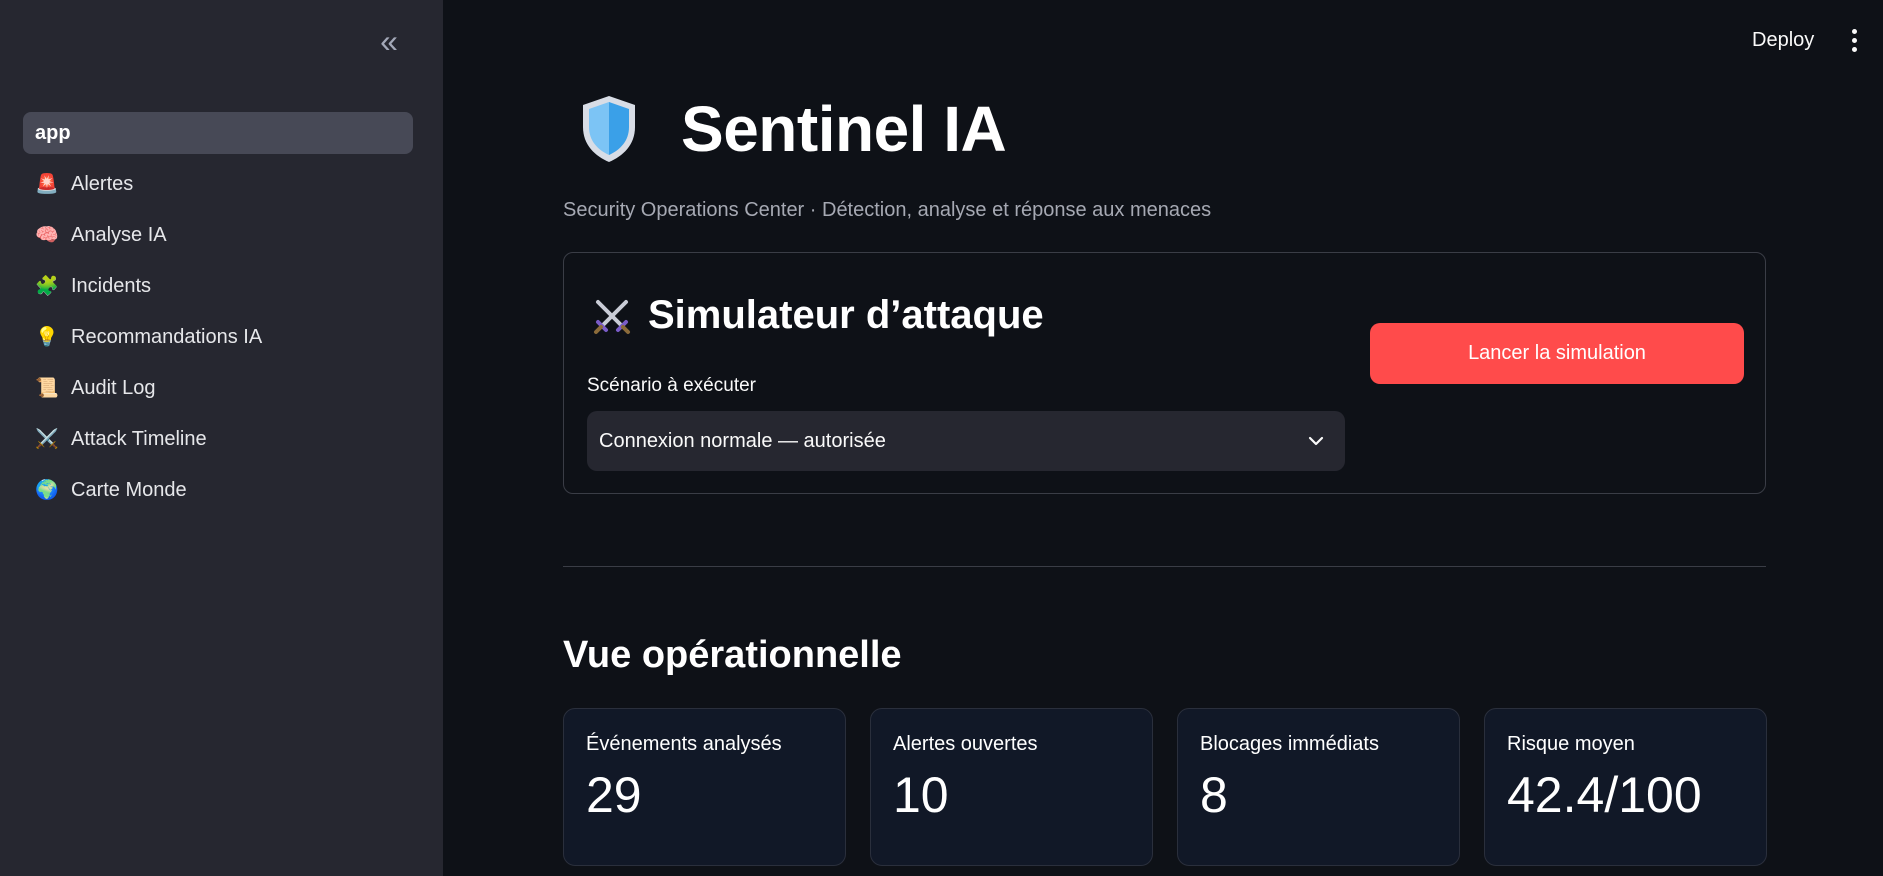 The width and height of the screenshot is (1883, 876). What do you see at coordinates (47, 490) in the screenshot?
I see `globe-icon: 🌍` at bounding box center [47, 490].